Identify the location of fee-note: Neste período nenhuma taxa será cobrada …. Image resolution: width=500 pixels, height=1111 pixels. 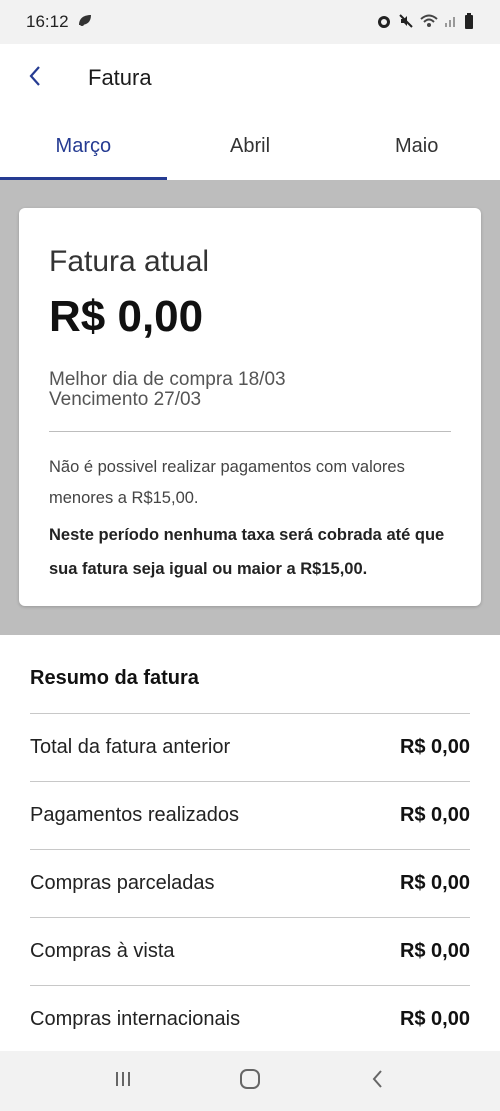
(247, 552).